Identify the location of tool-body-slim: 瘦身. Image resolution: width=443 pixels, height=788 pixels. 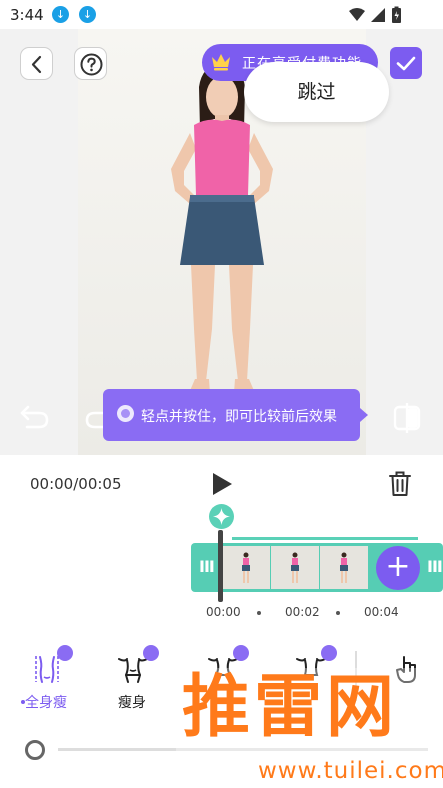
(132, 680).